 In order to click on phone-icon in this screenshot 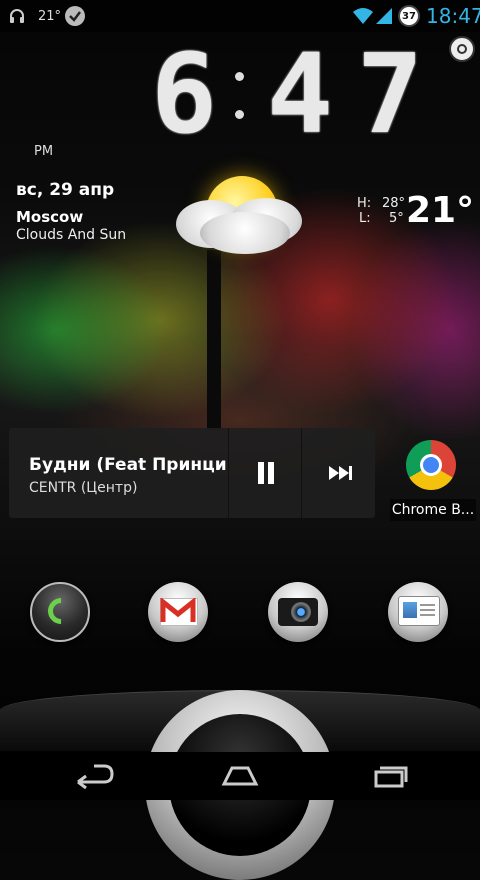, I will do `click(60, 612)`.